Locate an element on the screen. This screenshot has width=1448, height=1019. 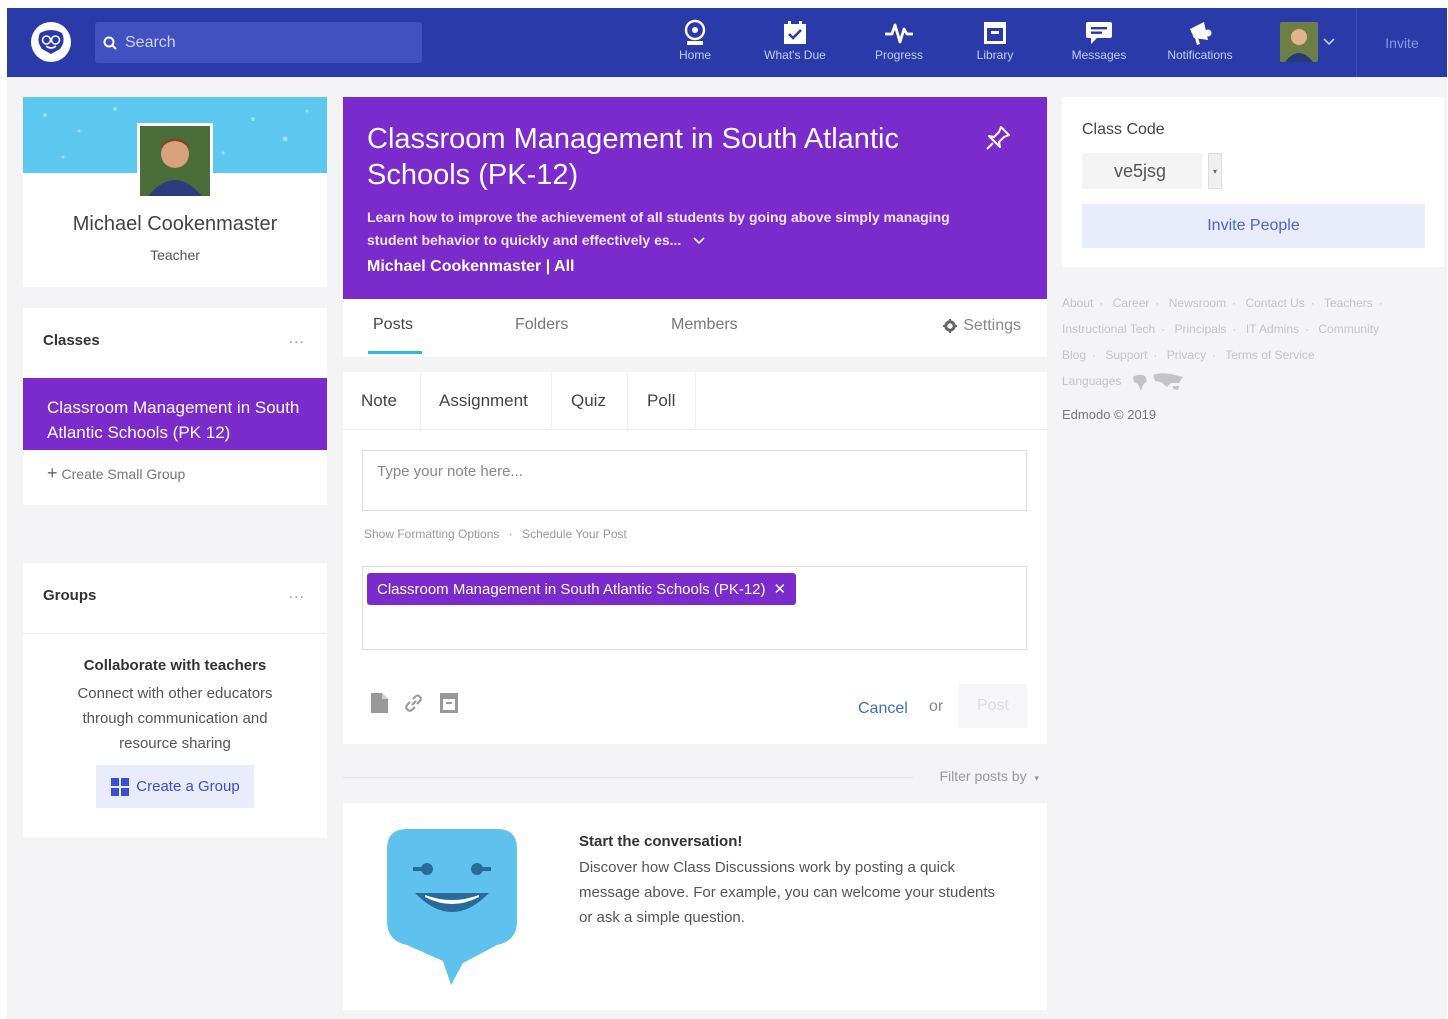
nav-library: Library is located at coordinates (995, 45).